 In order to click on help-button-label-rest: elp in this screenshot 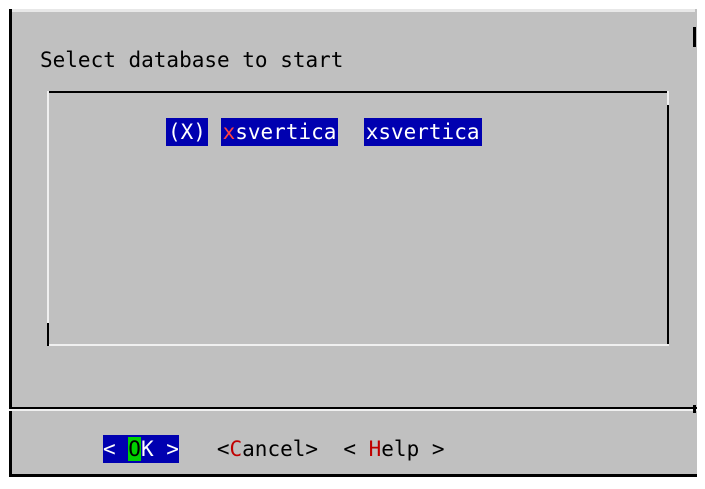, I will do `click(400, 449)`.